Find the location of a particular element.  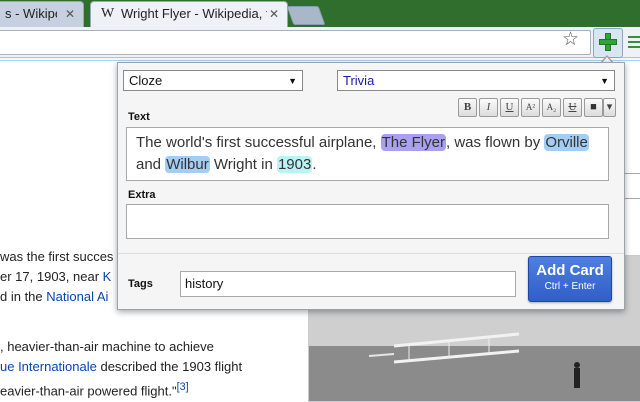

text-color-button: ■ is located at coordinates (593, 107).